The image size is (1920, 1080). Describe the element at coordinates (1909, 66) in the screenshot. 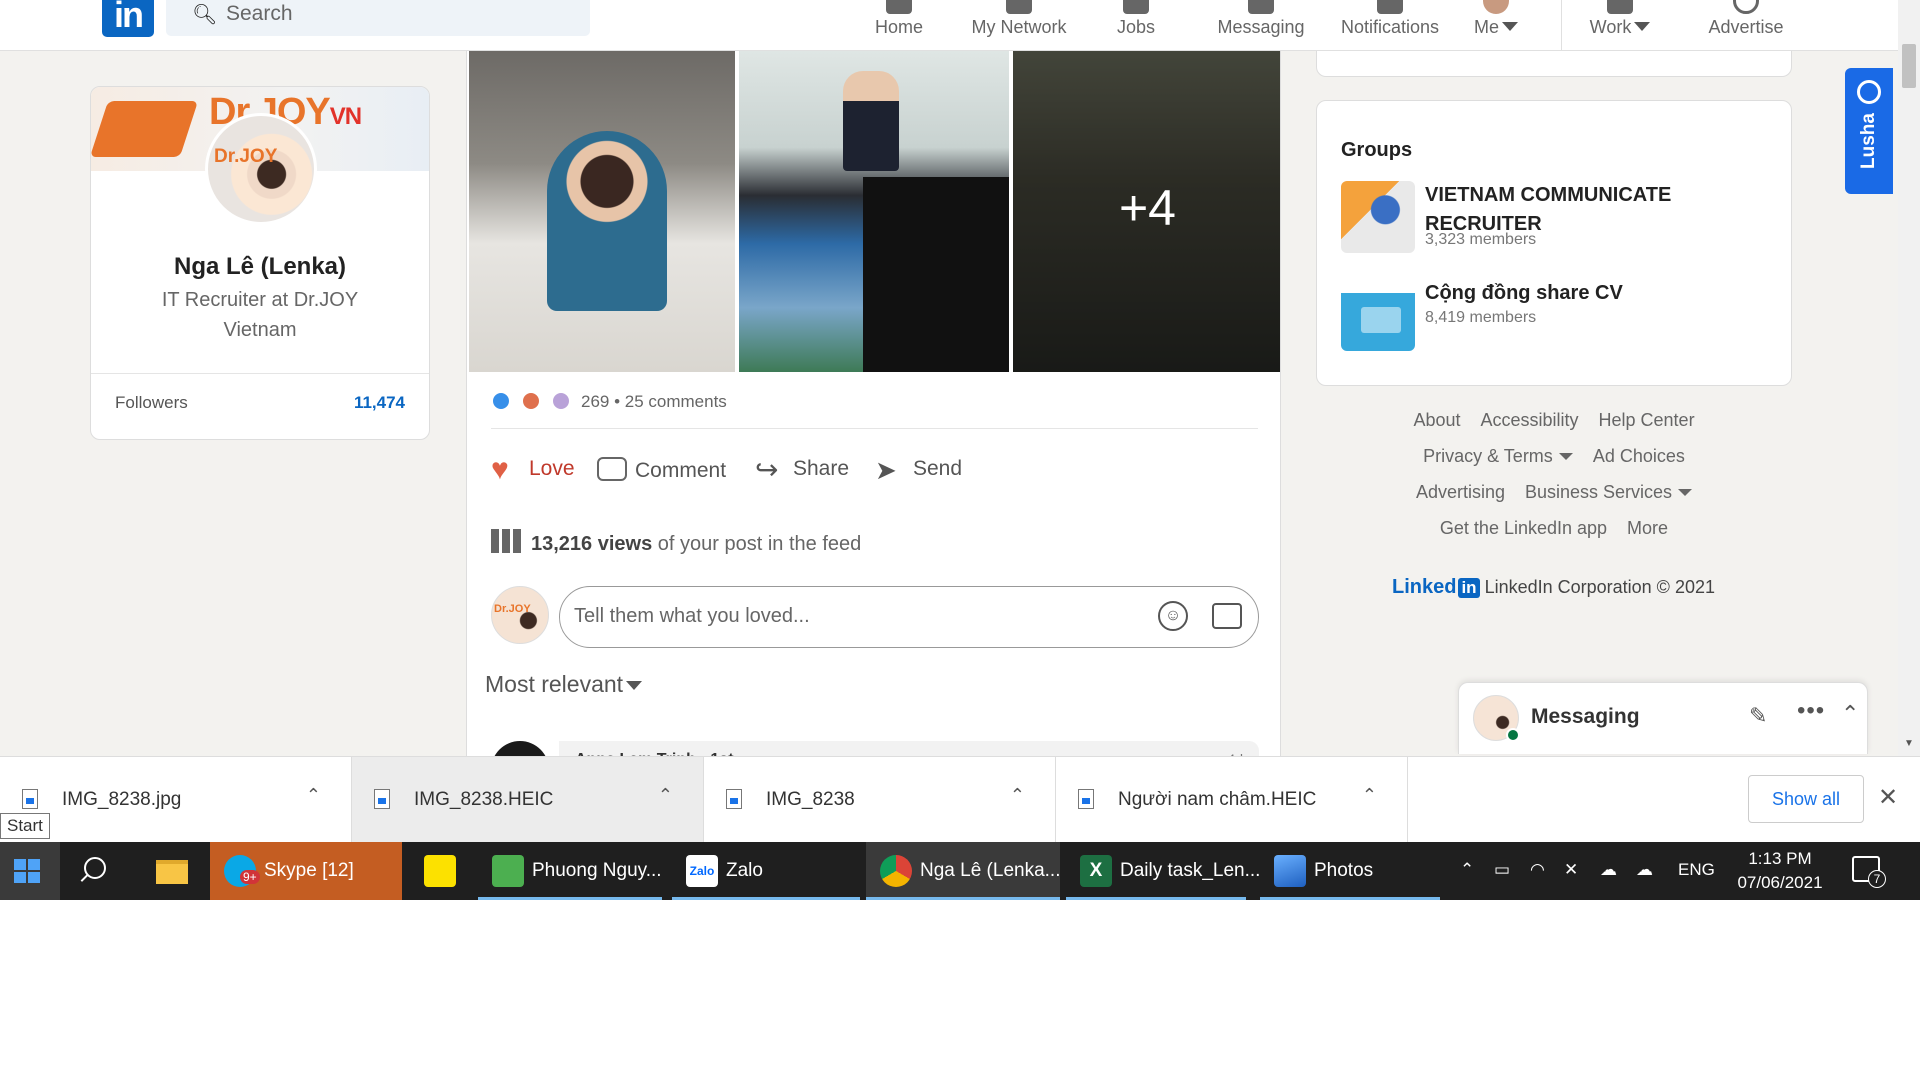

I see `scrollbar-thumb` at that location.